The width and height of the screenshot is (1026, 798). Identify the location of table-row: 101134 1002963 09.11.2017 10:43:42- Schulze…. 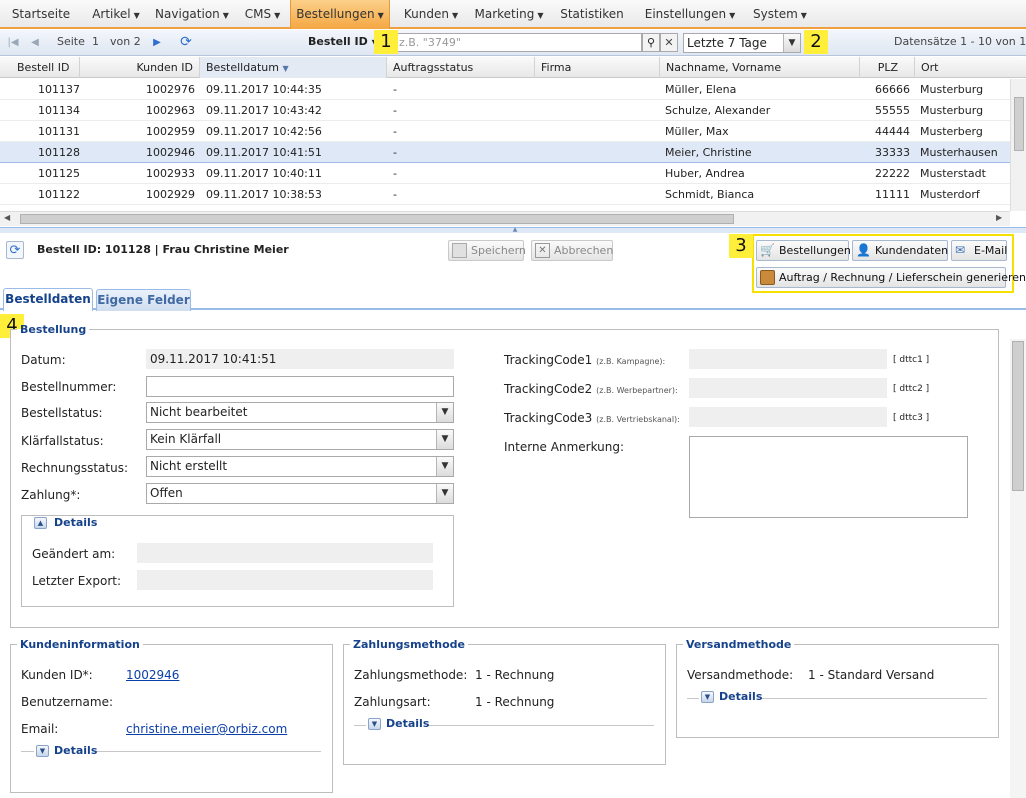
(505, 110).